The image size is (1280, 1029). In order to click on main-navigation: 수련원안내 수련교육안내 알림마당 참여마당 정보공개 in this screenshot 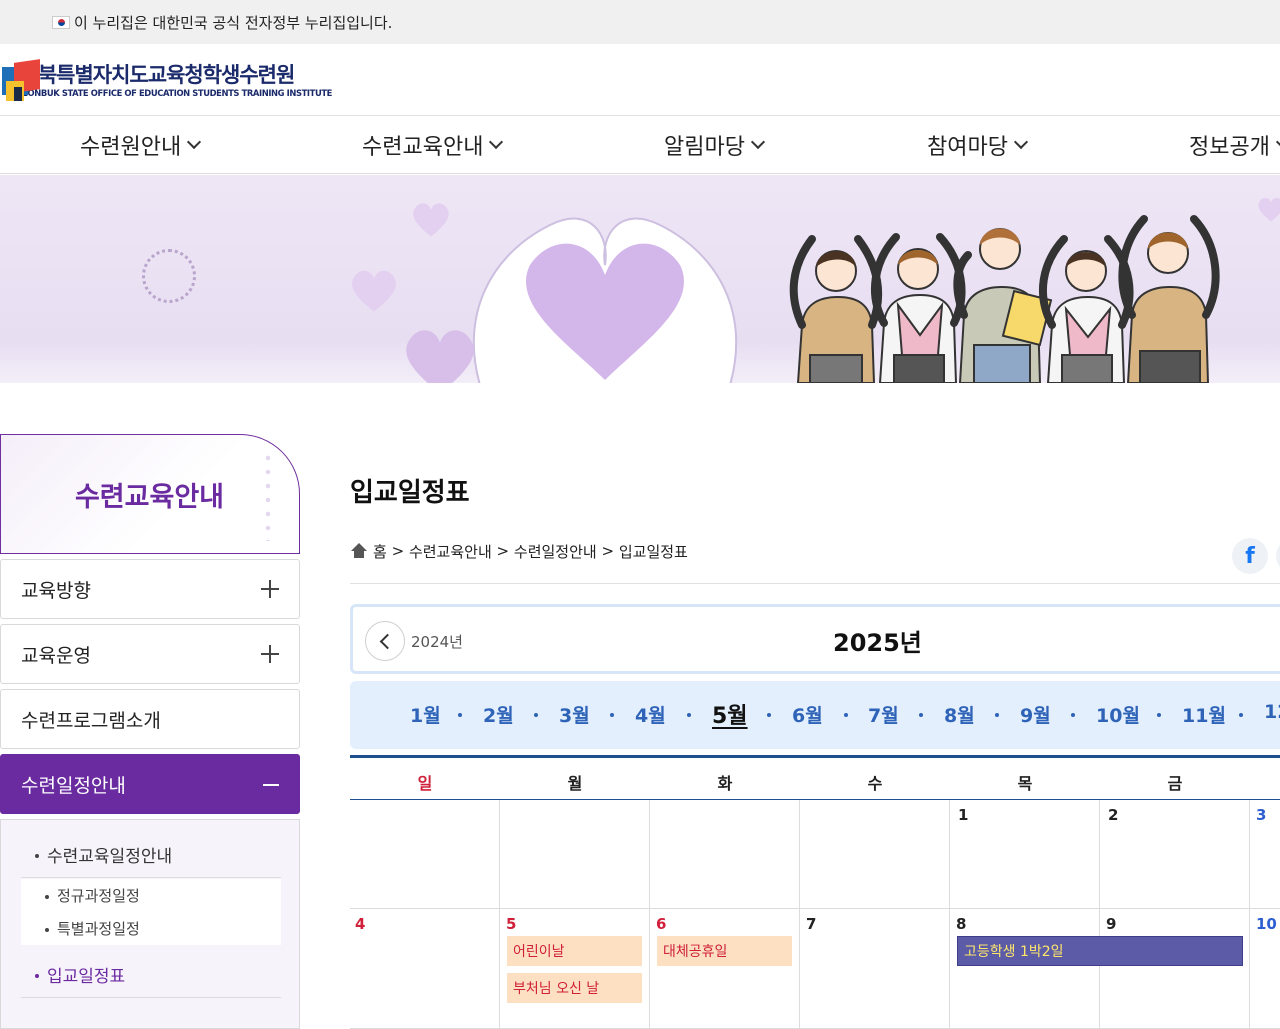, I will do `click(640, 145)`.